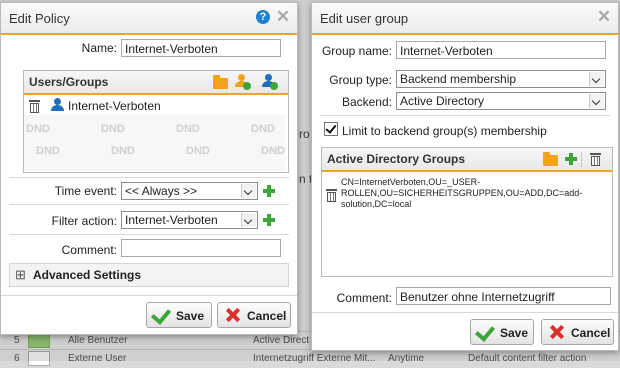 This screenshot has height=368, width=620. What do you see at coordinates (270, 82) in the screenshot?
I see `add-group-icon` at bounding box center [270, 82].